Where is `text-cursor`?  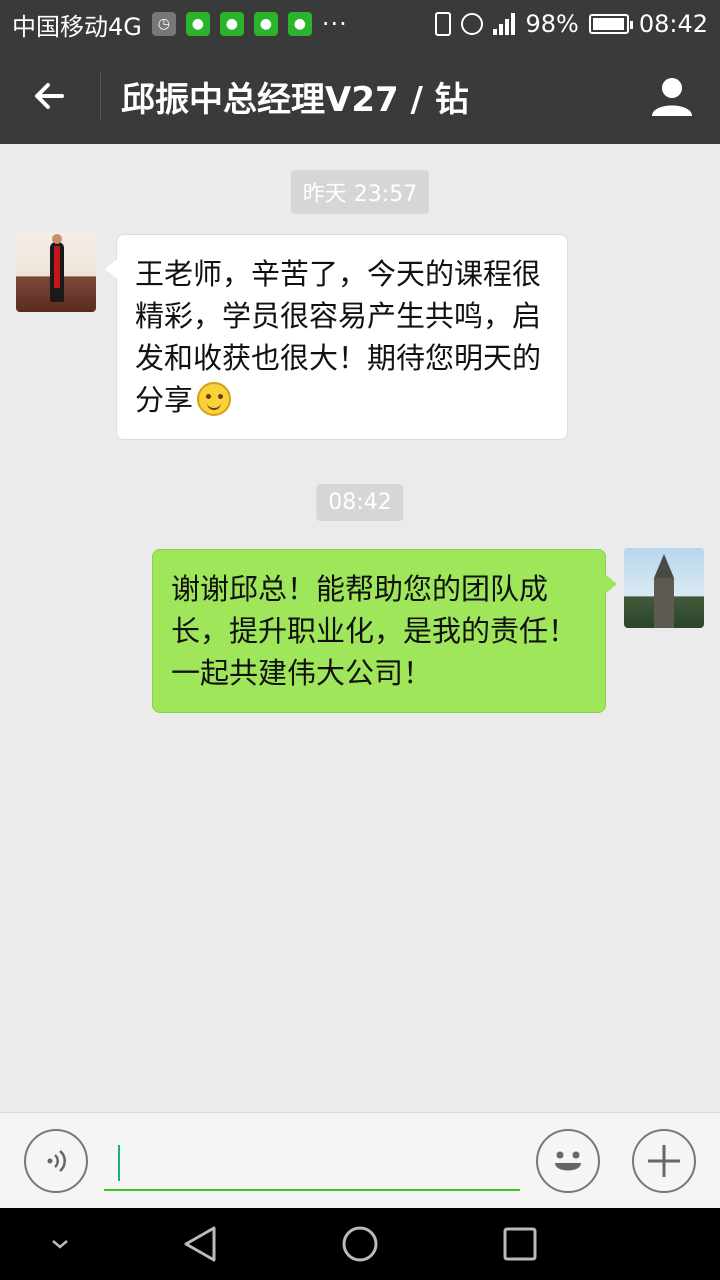 text-cursor is located at coordinates (119, 1163).